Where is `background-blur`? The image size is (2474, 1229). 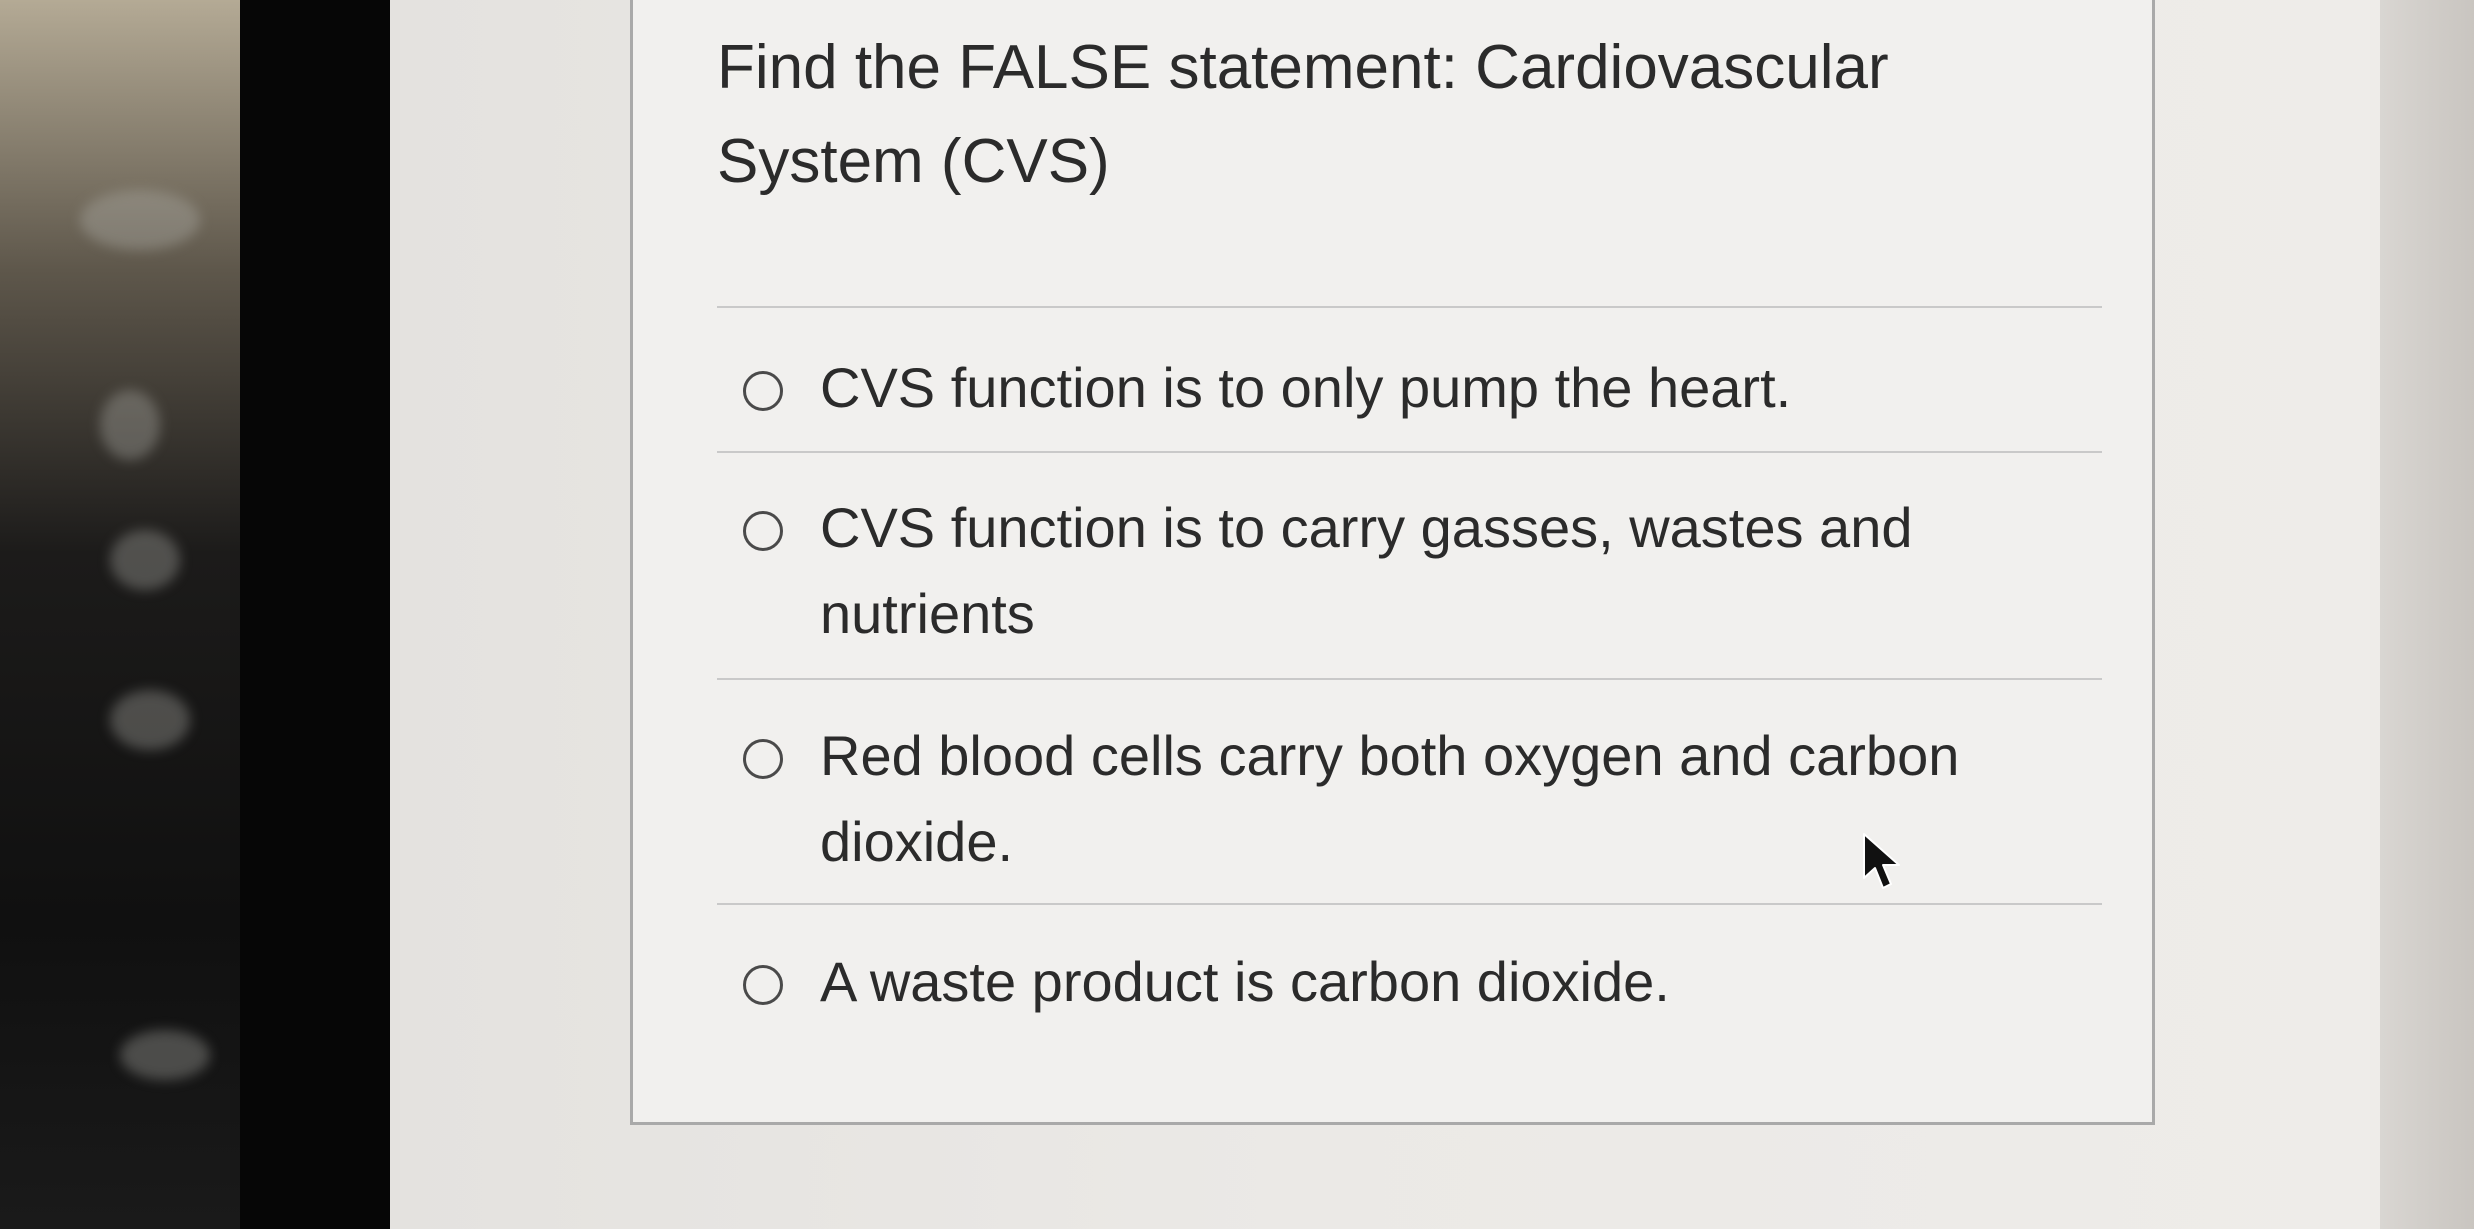 background-blur is located at coordinates (135, 614).